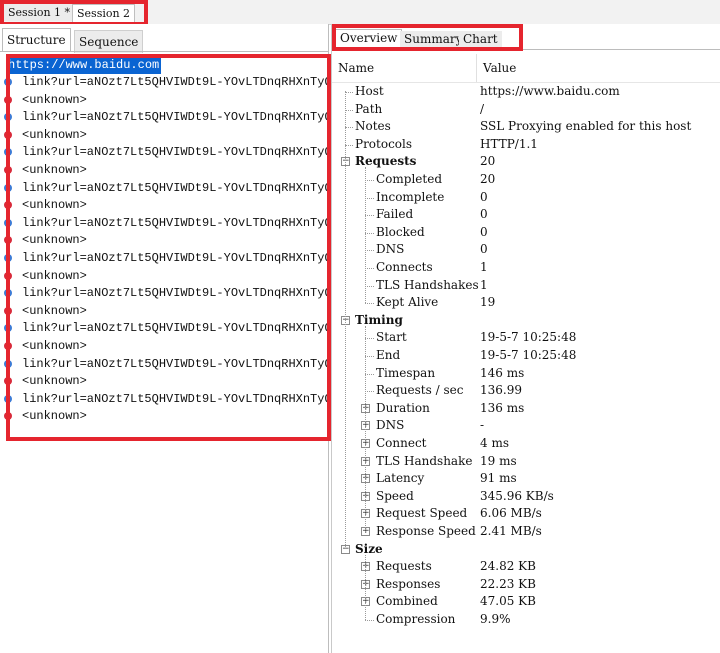 The image size is (720, 653). Describe the element at coordinates (480, 39) in the screenshot. I see `tab-chart: Chart` at that location.